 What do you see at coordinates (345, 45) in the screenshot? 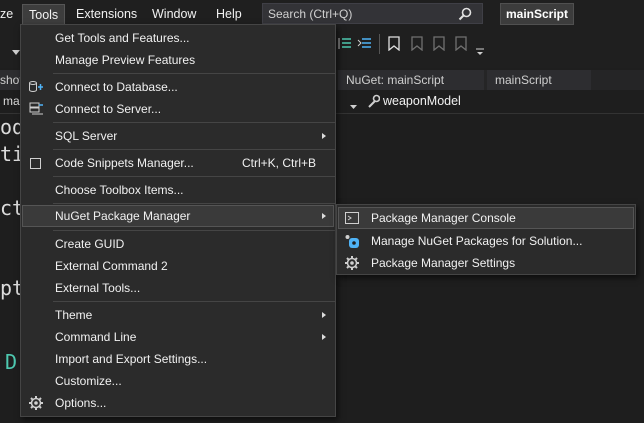
I see `comment-lines-icon` at bounding box center [345, 45].